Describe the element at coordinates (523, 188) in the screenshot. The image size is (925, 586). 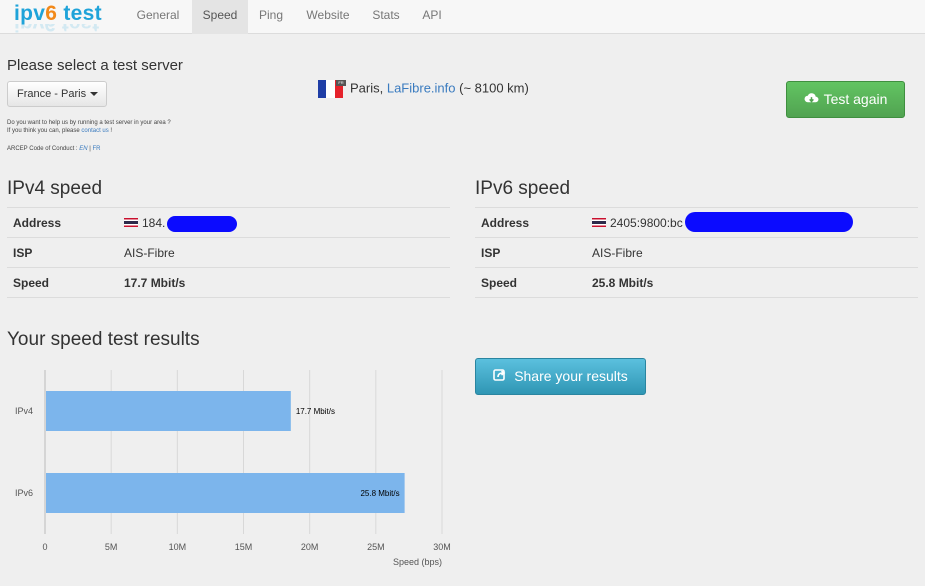
I see `ipv6-title: IPv6 speed` at that location.